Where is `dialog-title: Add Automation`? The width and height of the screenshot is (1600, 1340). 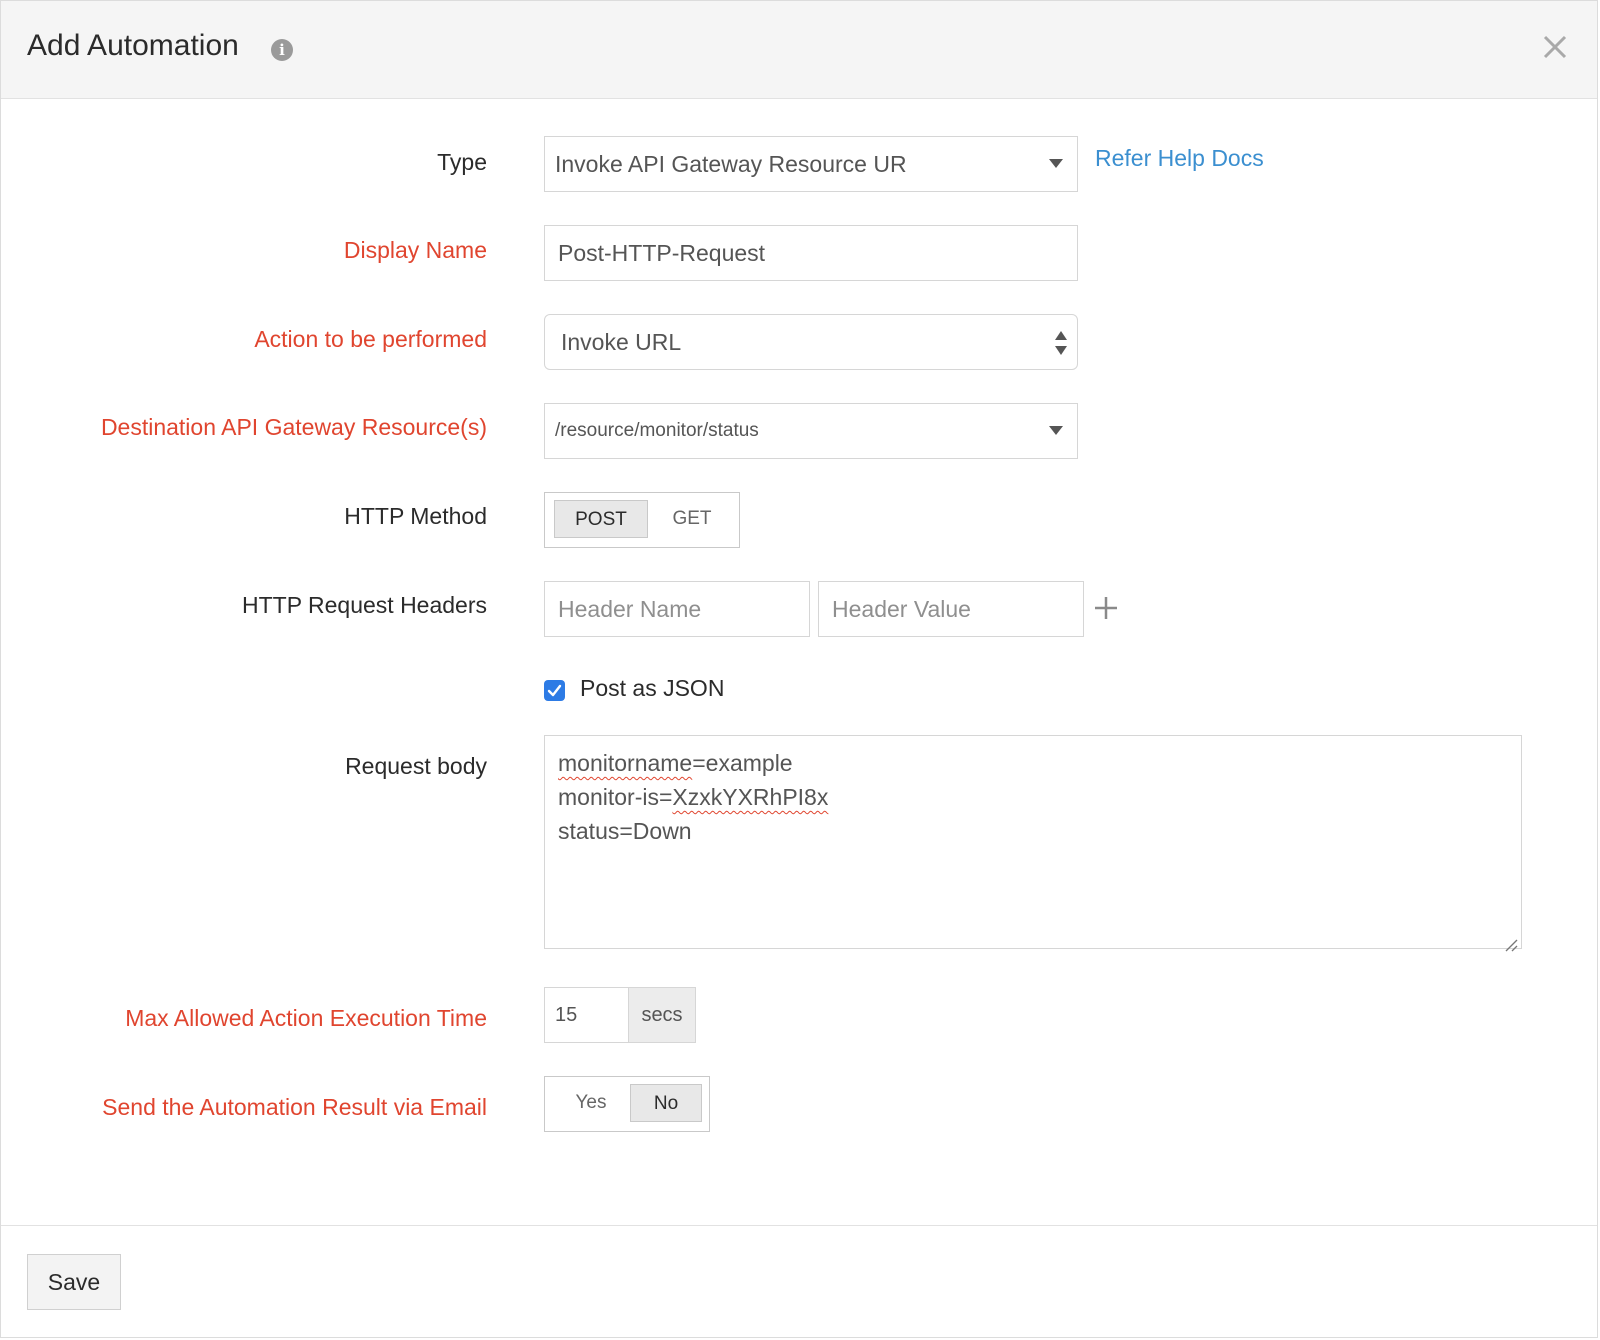
dialog-title: Add Automation is located at coordinates (133, 45).